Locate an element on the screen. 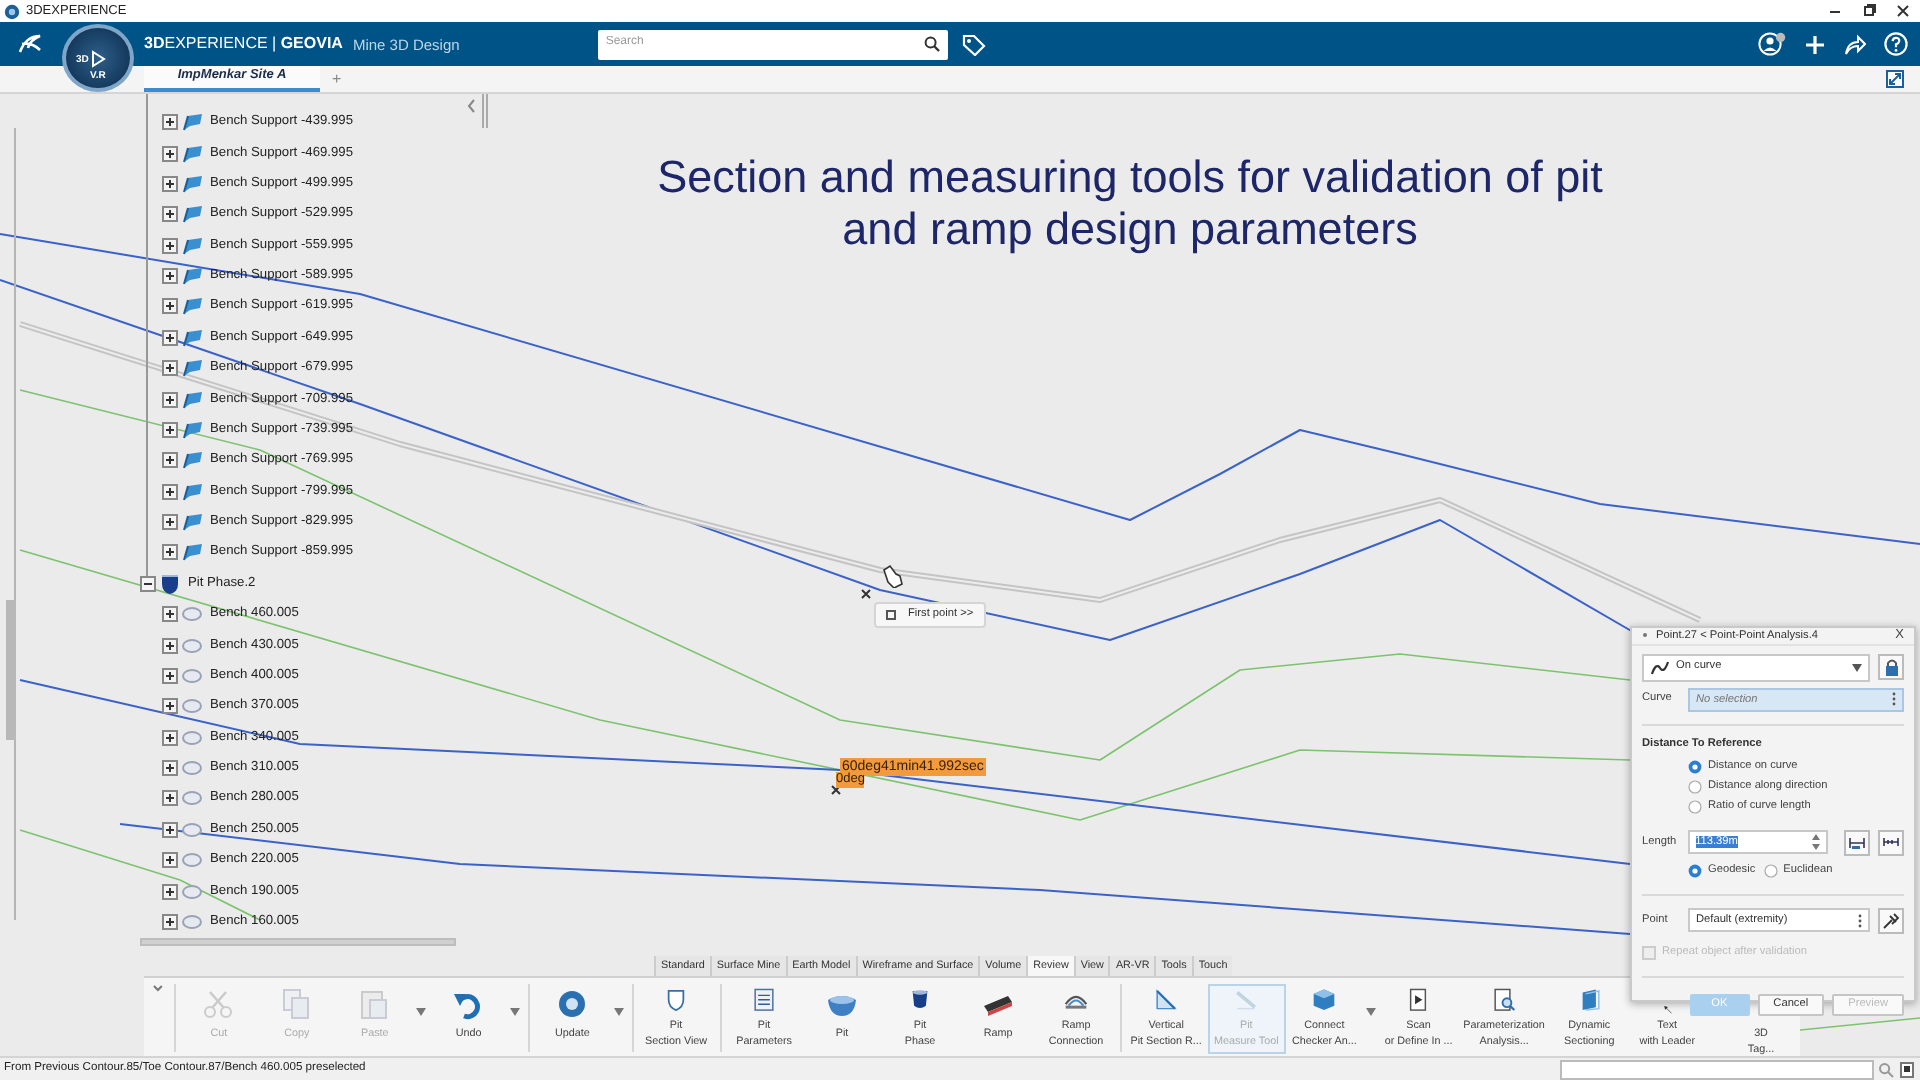 The width and height of the screenshot is (1920, 1080). brand-name: 3DEXPERIENCE | GEOVIA is located at coordinates (243, 44).